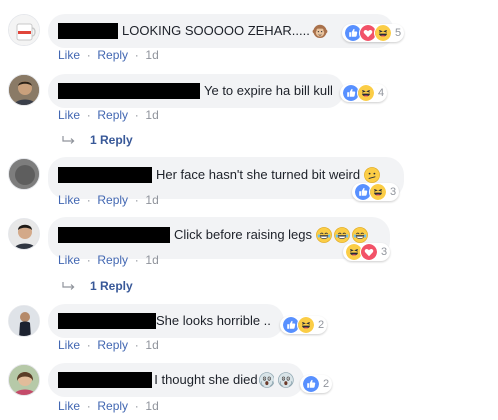 The width and height of the screenshot is (498, 420). I want to click on comment-text: Click before raising legs, so click(243, 234).